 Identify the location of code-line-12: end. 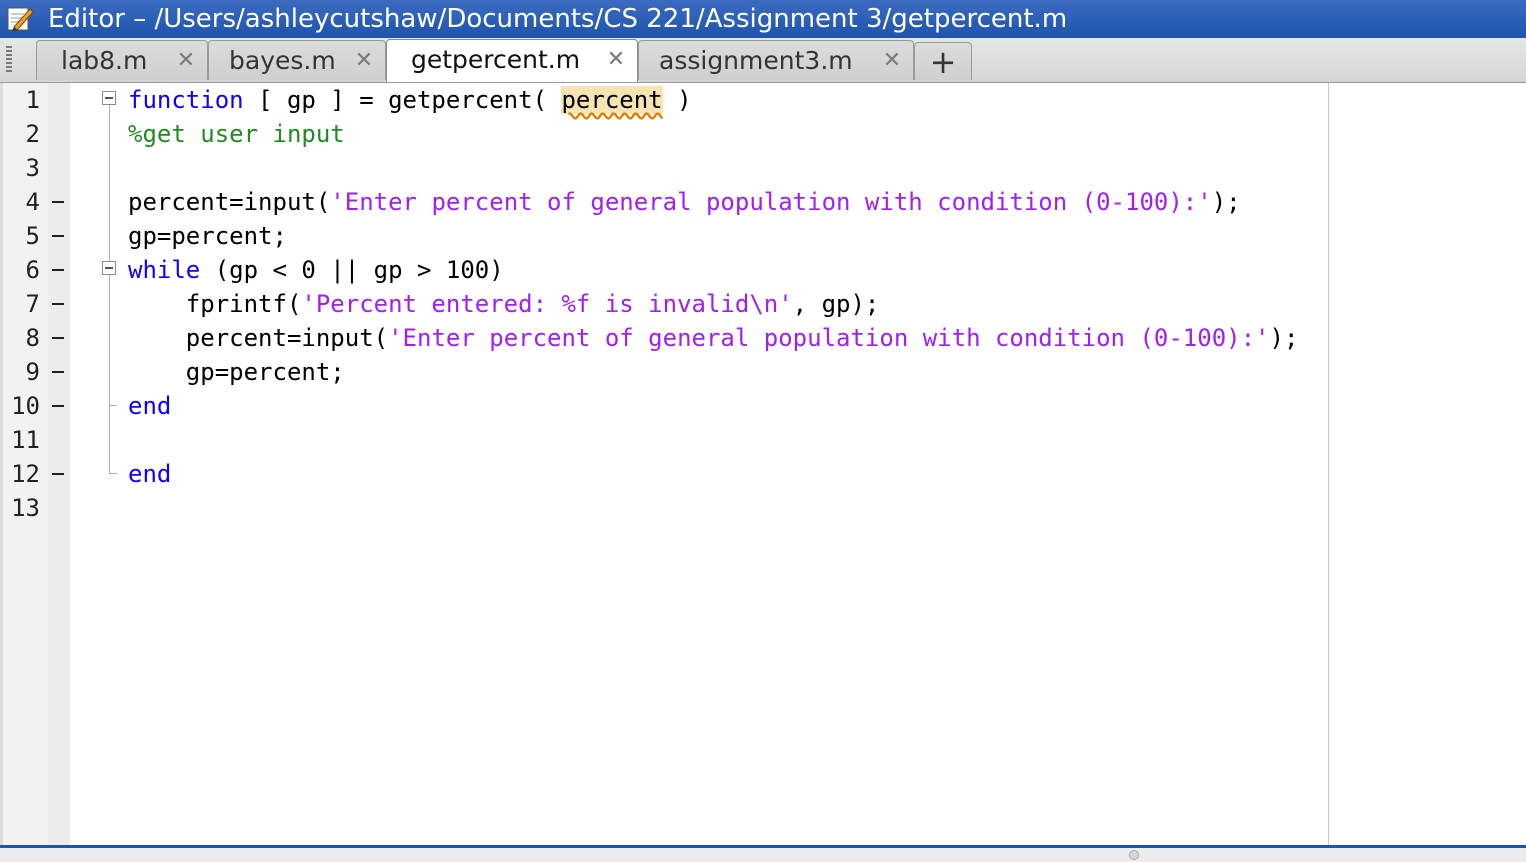
(149, 474).